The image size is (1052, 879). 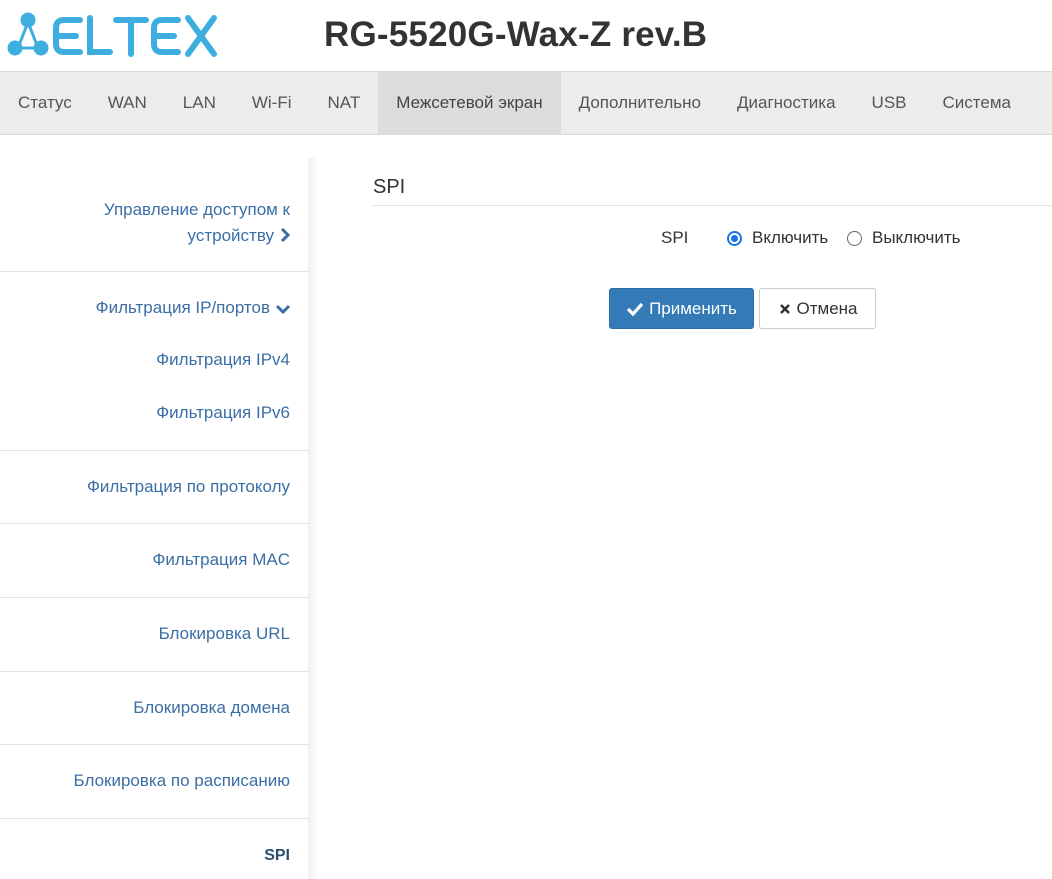 I want to click on tab-wan: WAN, so click(x=127, y=103).